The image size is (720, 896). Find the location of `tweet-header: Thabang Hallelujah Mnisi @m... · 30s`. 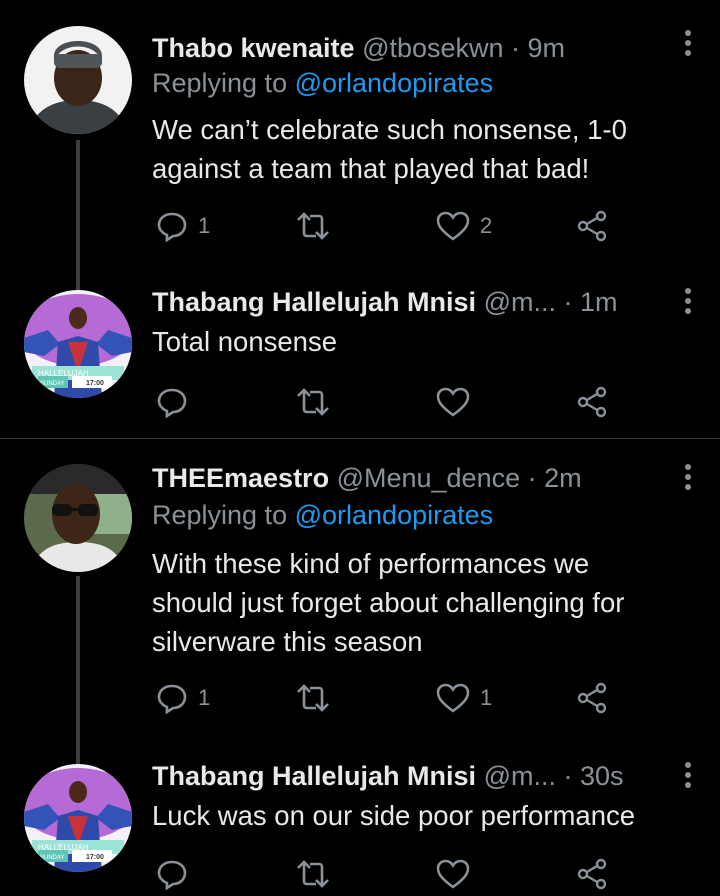

tweet-header: Thabang Hallelujah Mnisi @m... · 30s is located at coordinates (388, 776).